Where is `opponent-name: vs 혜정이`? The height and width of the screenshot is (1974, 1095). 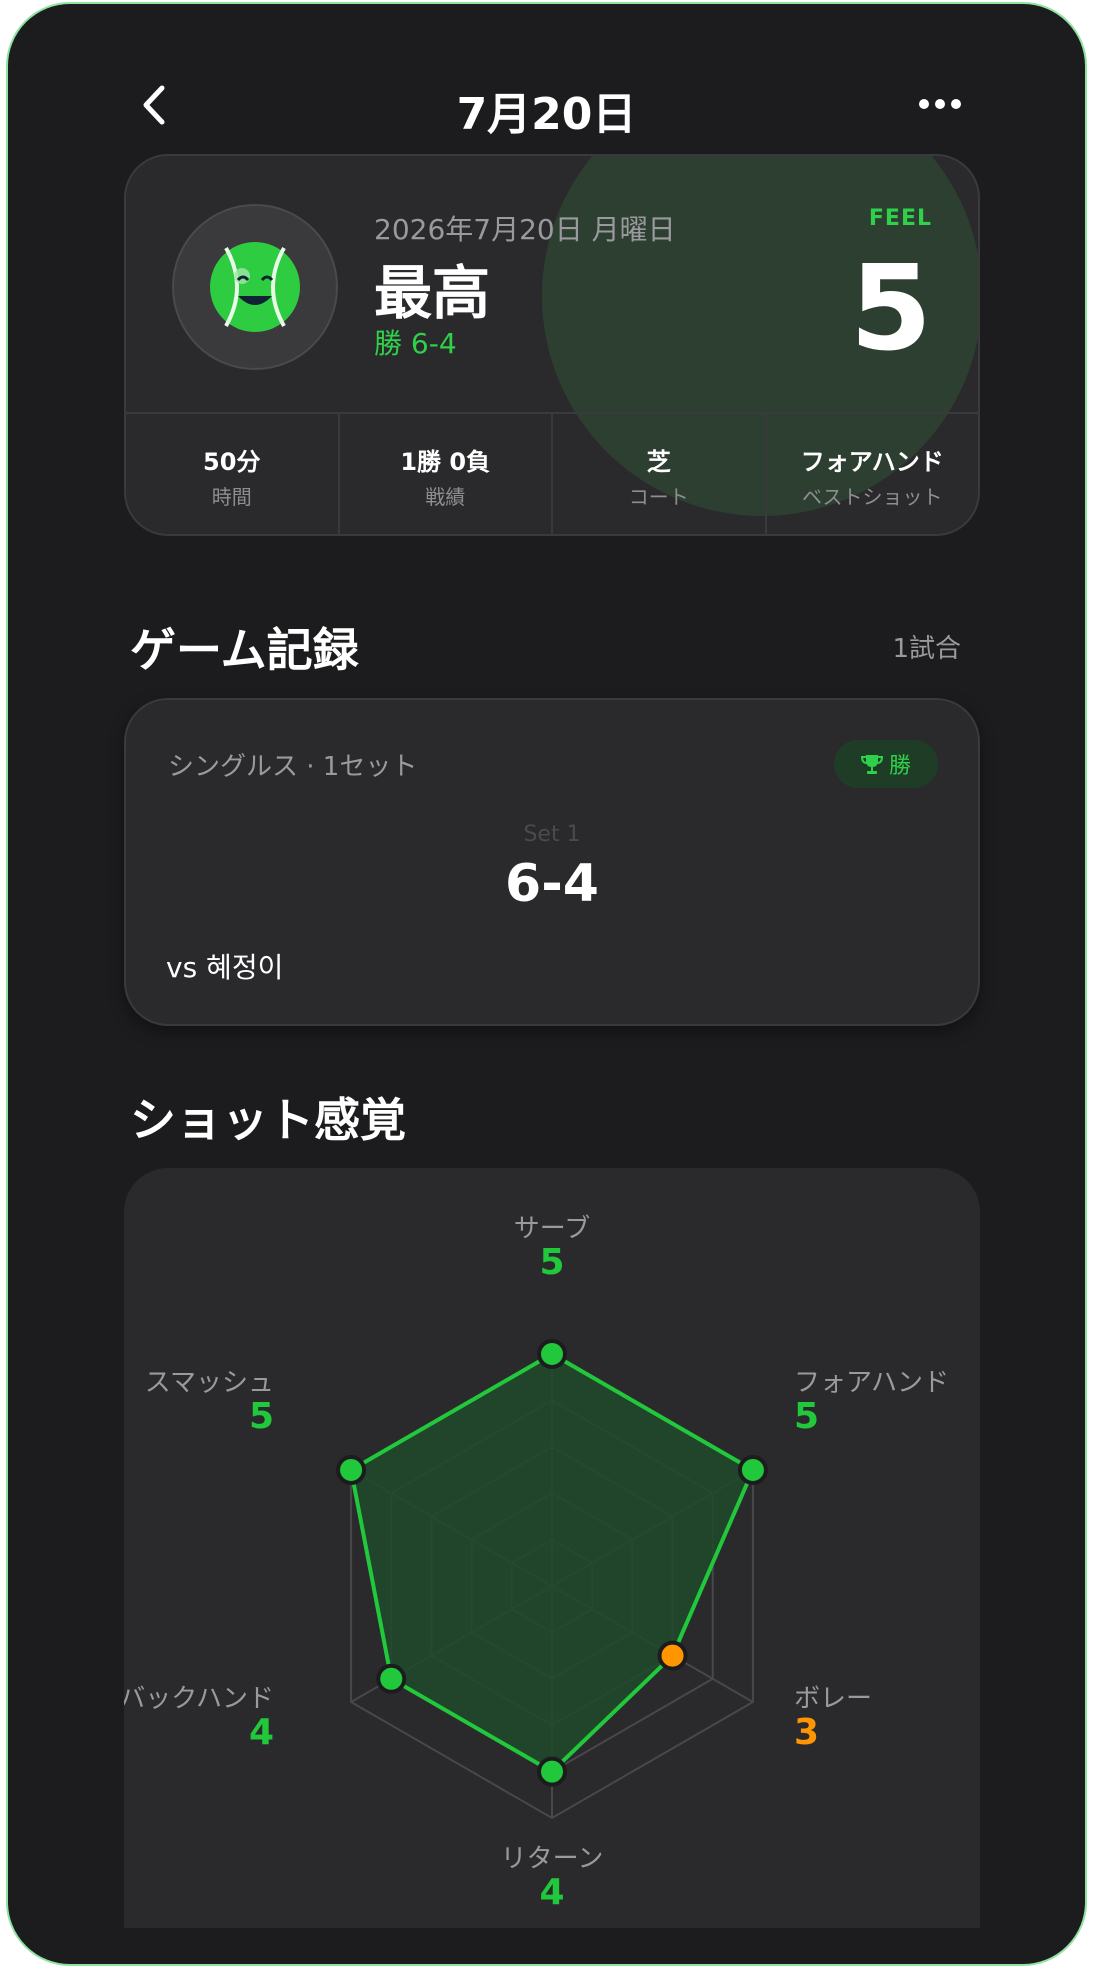
opponent-name: vs 혜정이 is located at coordinates (225, 967).